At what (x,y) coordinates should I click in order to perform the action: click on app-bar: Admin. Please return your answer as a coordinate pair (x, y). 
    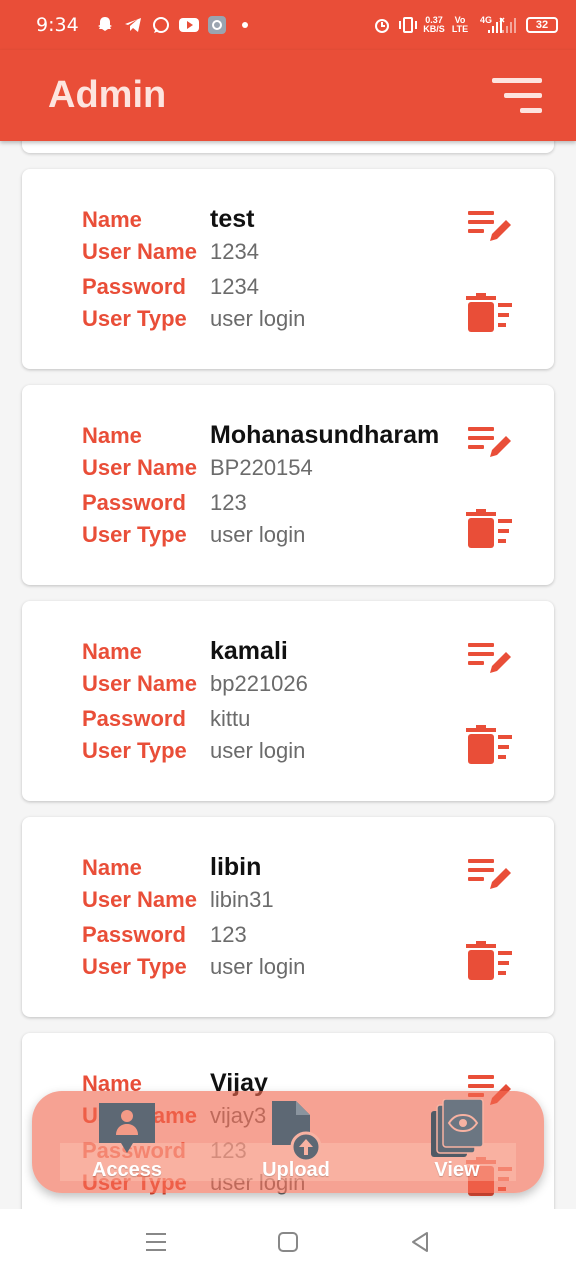
    Looking at the image, I should click on (288, 95).